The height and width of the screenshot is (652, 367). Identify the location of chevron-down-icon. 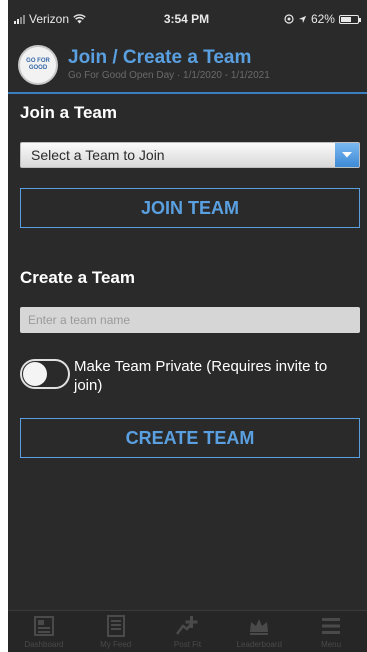
(347, 155).